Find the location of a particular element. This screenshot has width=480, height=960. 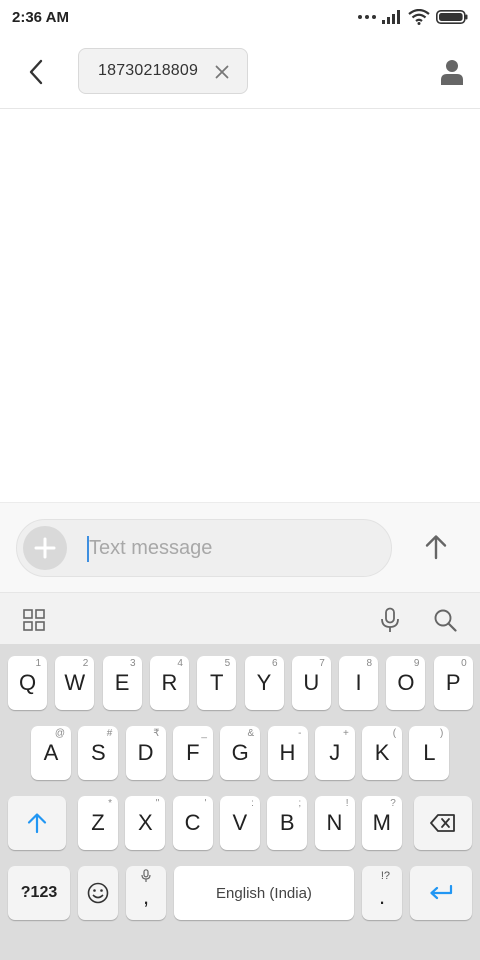

key-label: G is located at coordinates (240, 752).